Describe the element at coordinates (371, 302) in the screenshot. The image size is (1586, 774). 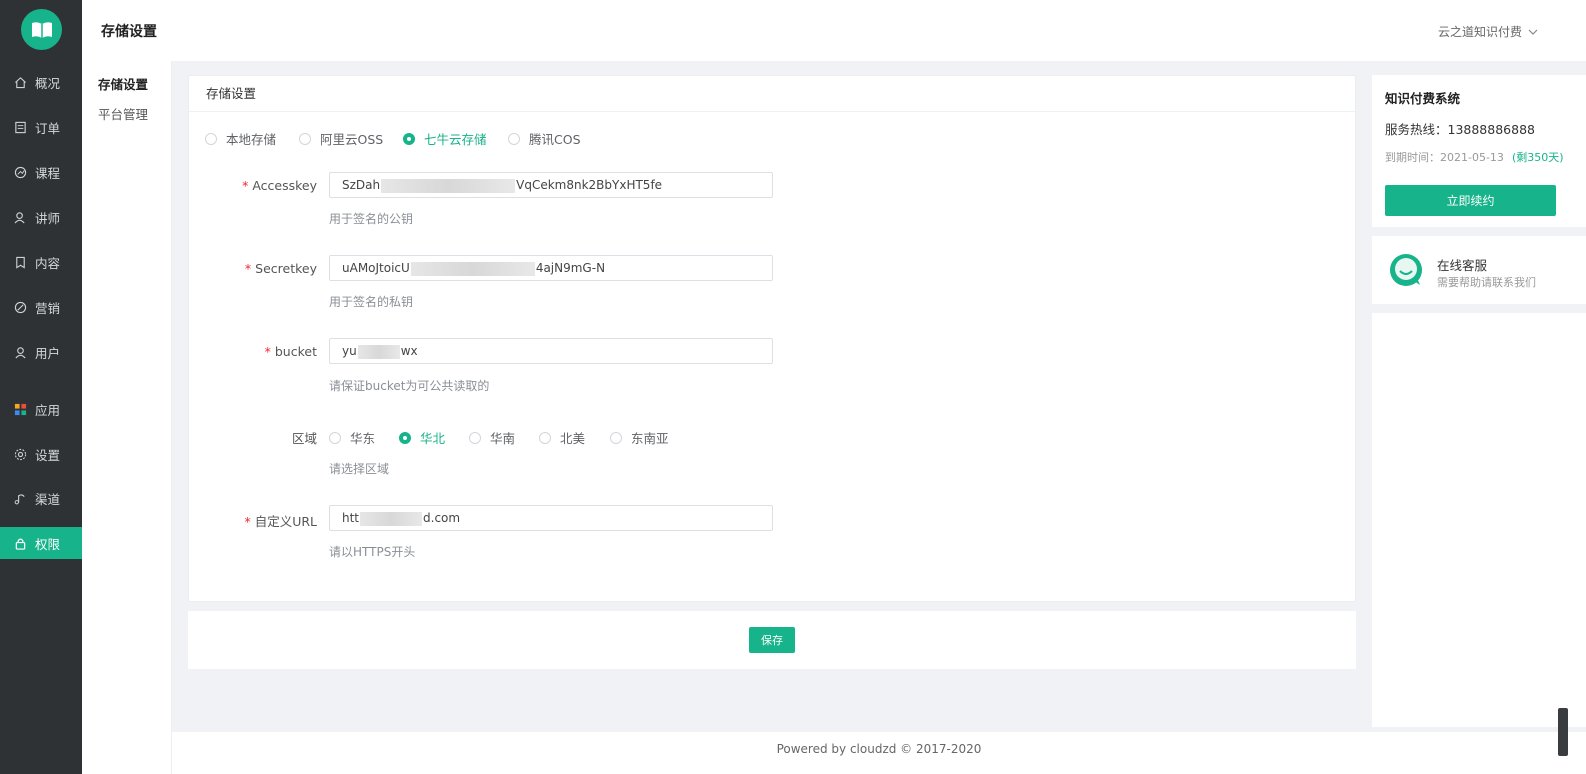
I see `secretkey-help: 用于签名的私钥` at that location.